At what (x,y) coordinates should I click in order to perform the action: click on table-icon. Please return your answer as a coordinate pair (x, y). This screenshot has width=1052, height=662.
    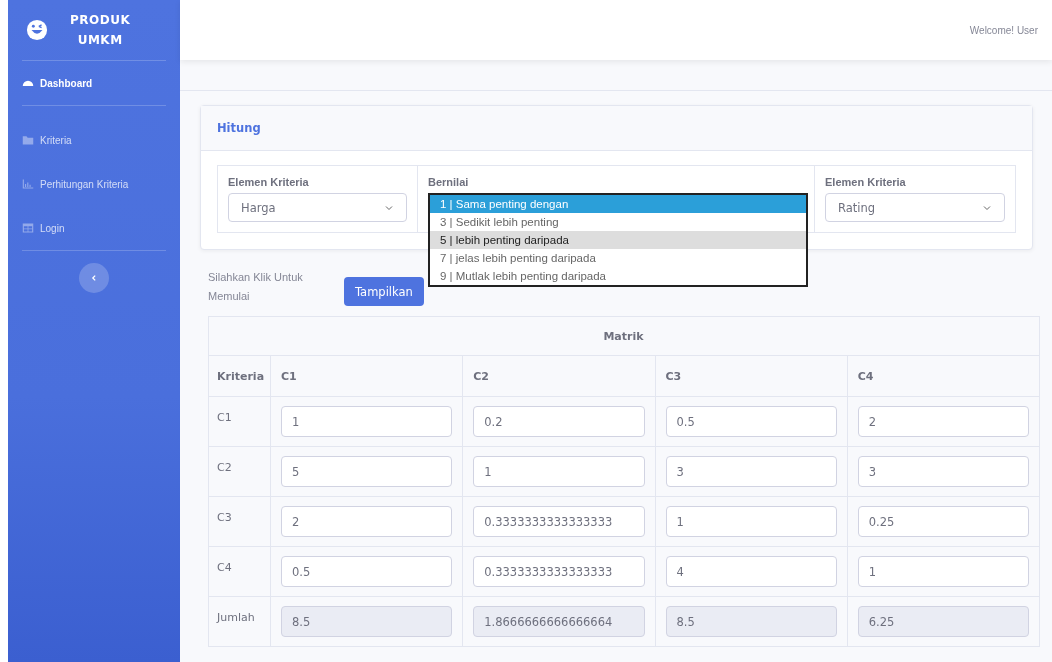
    Looking at the image, I should click on (28, 228).